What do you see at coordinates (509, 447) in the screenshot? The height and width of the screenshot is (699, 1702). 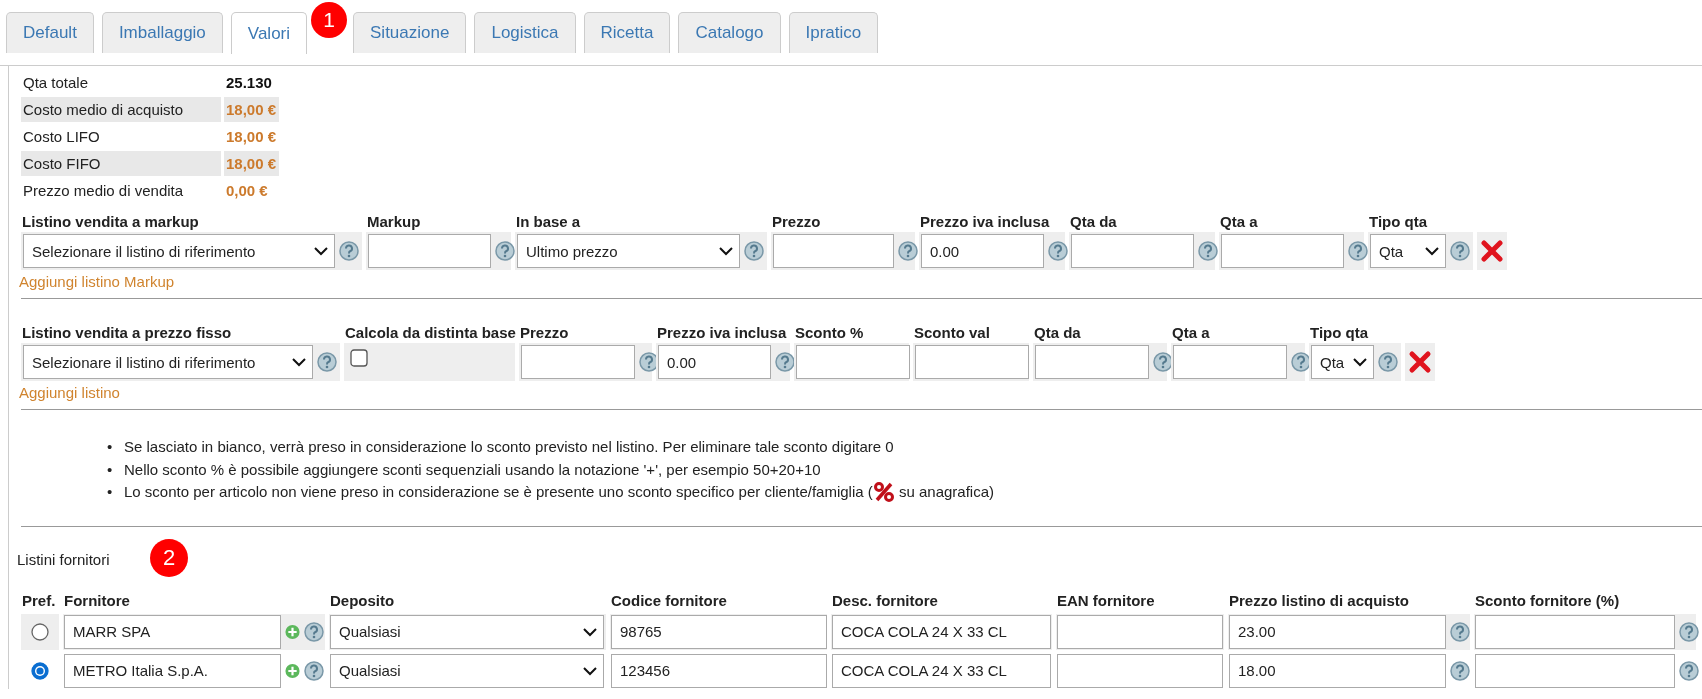 I see `note-text: Se lasciato in bianco, verrà preso in considerazione lo sconto previsto nel listino. Per eliminare tale sconto digitare 0` at bounding box center [509, 447].